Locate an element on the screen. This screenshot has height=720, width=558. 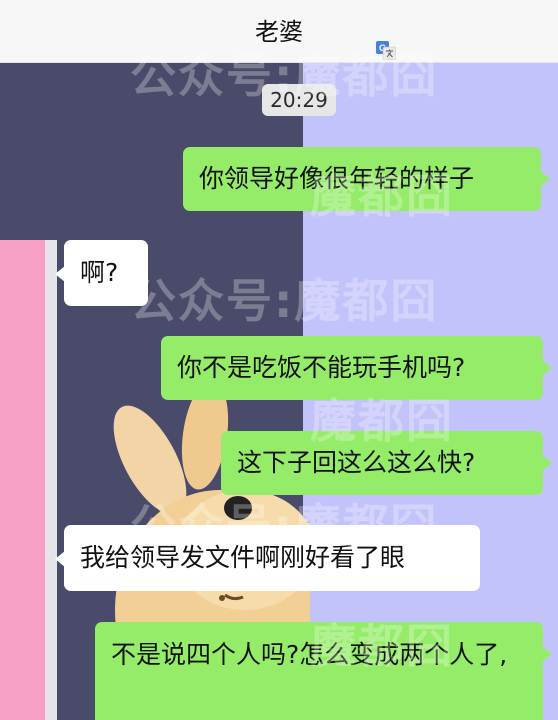
my-message-bubble: 你领导好像很年轻的样子 is located at coordinates (366, 179).